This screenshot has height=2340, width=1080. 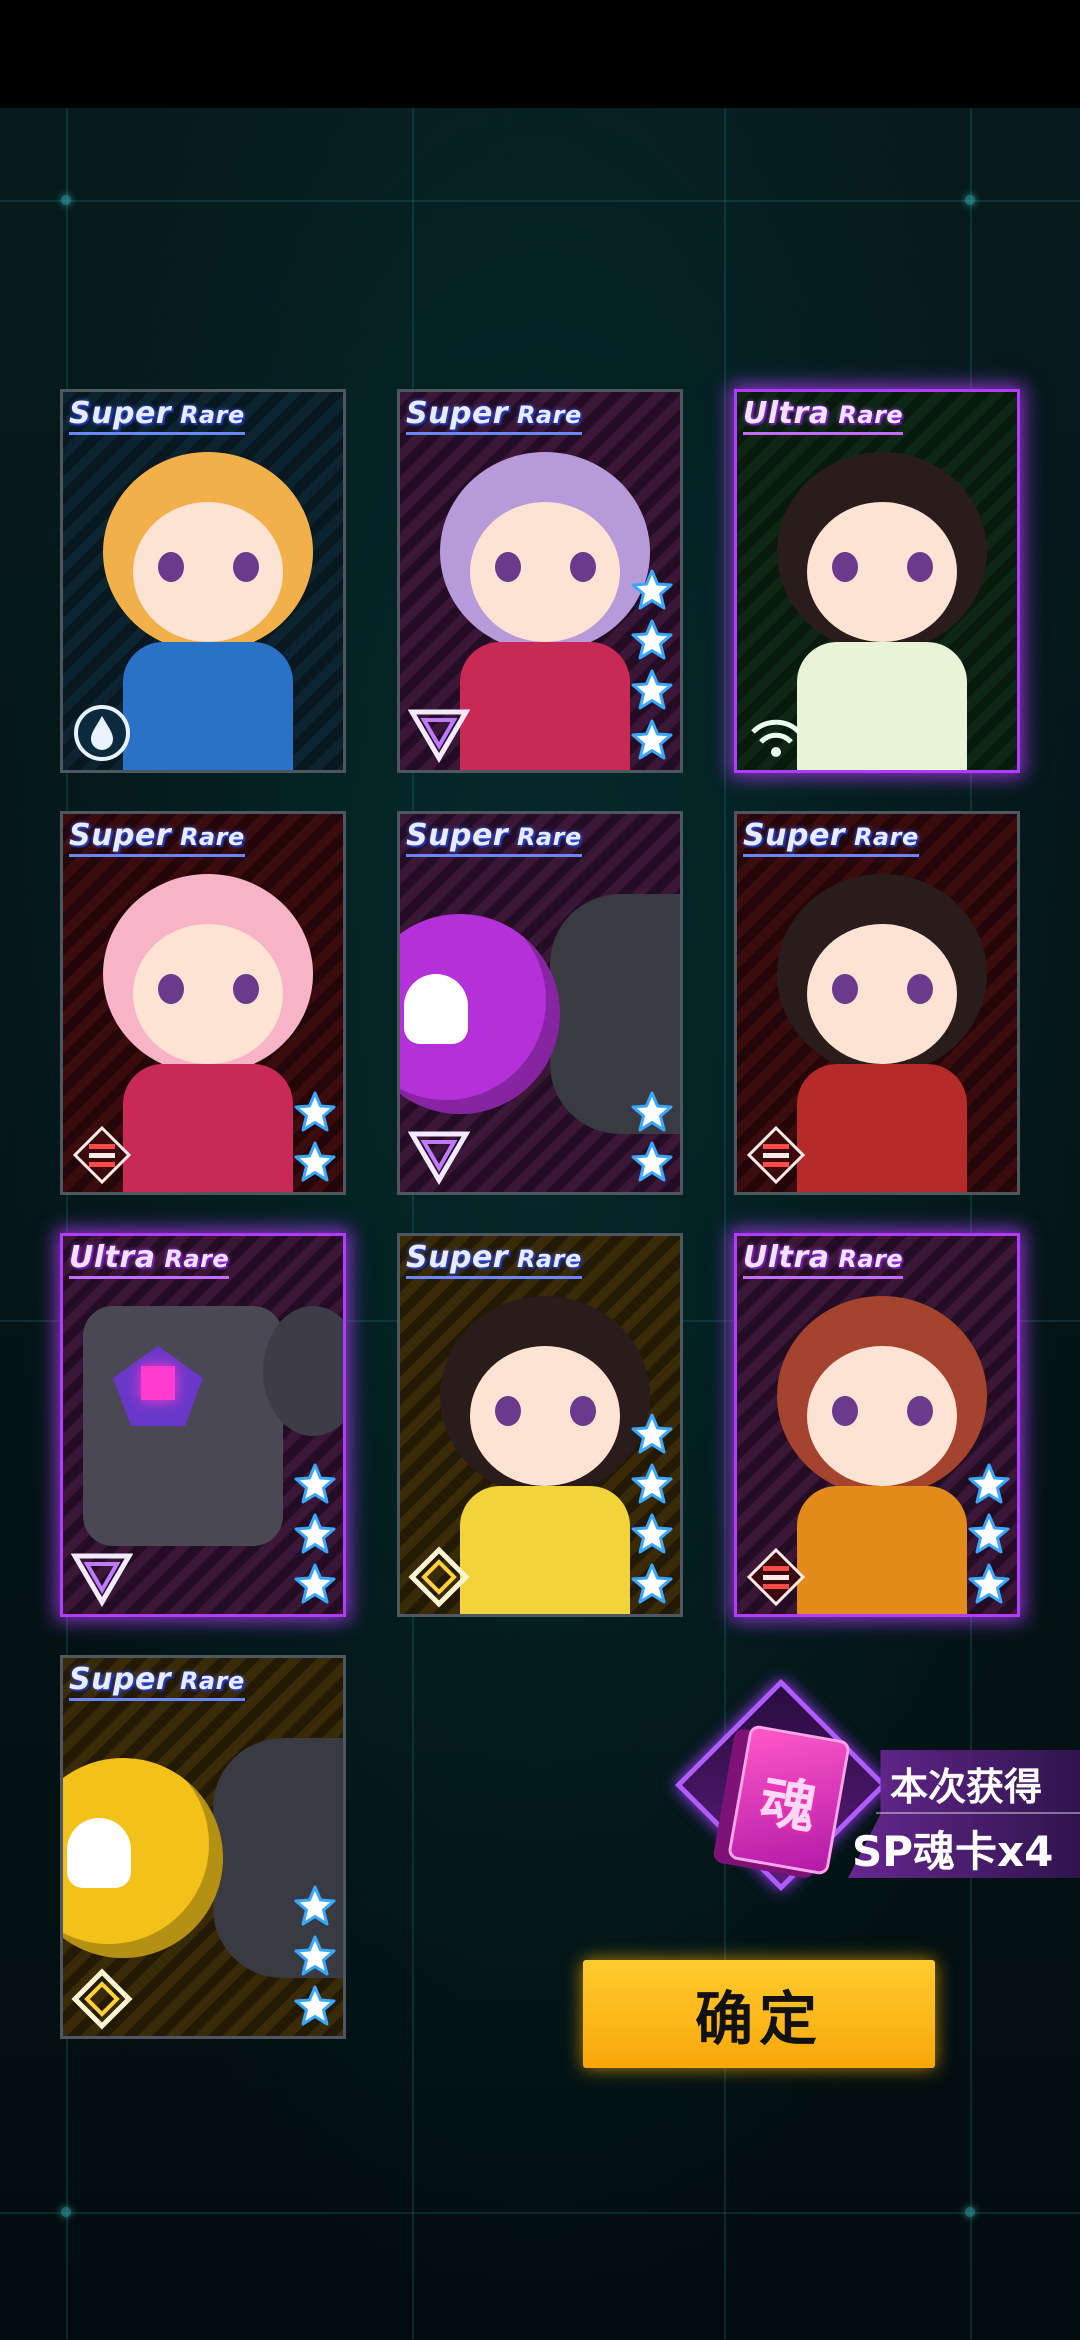 I want to click on confirm-label: 确定, so click(x=758, y=2019).